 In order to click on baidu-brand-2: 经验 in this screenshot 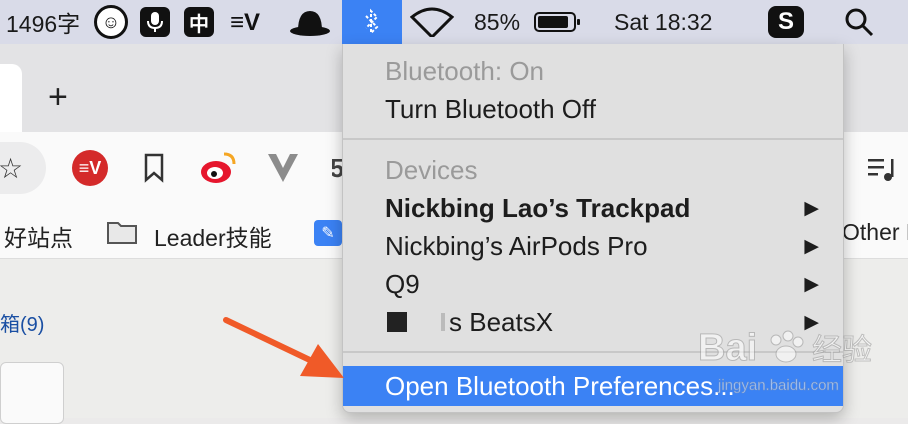, I will do `click(842, 350)`.